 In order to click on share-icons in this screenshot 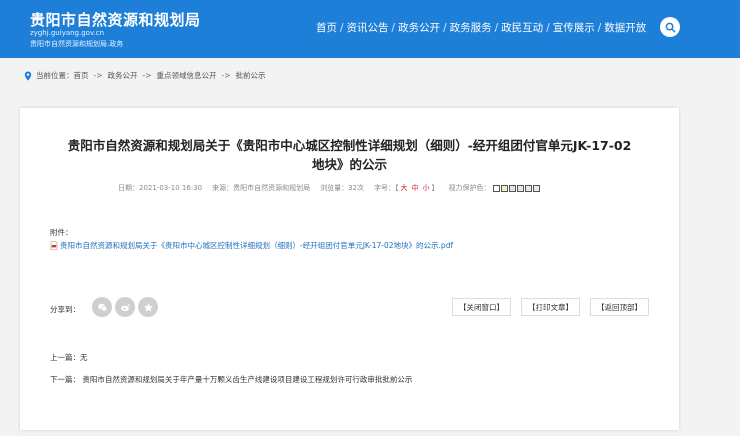, I will do `click(126, 307)`.